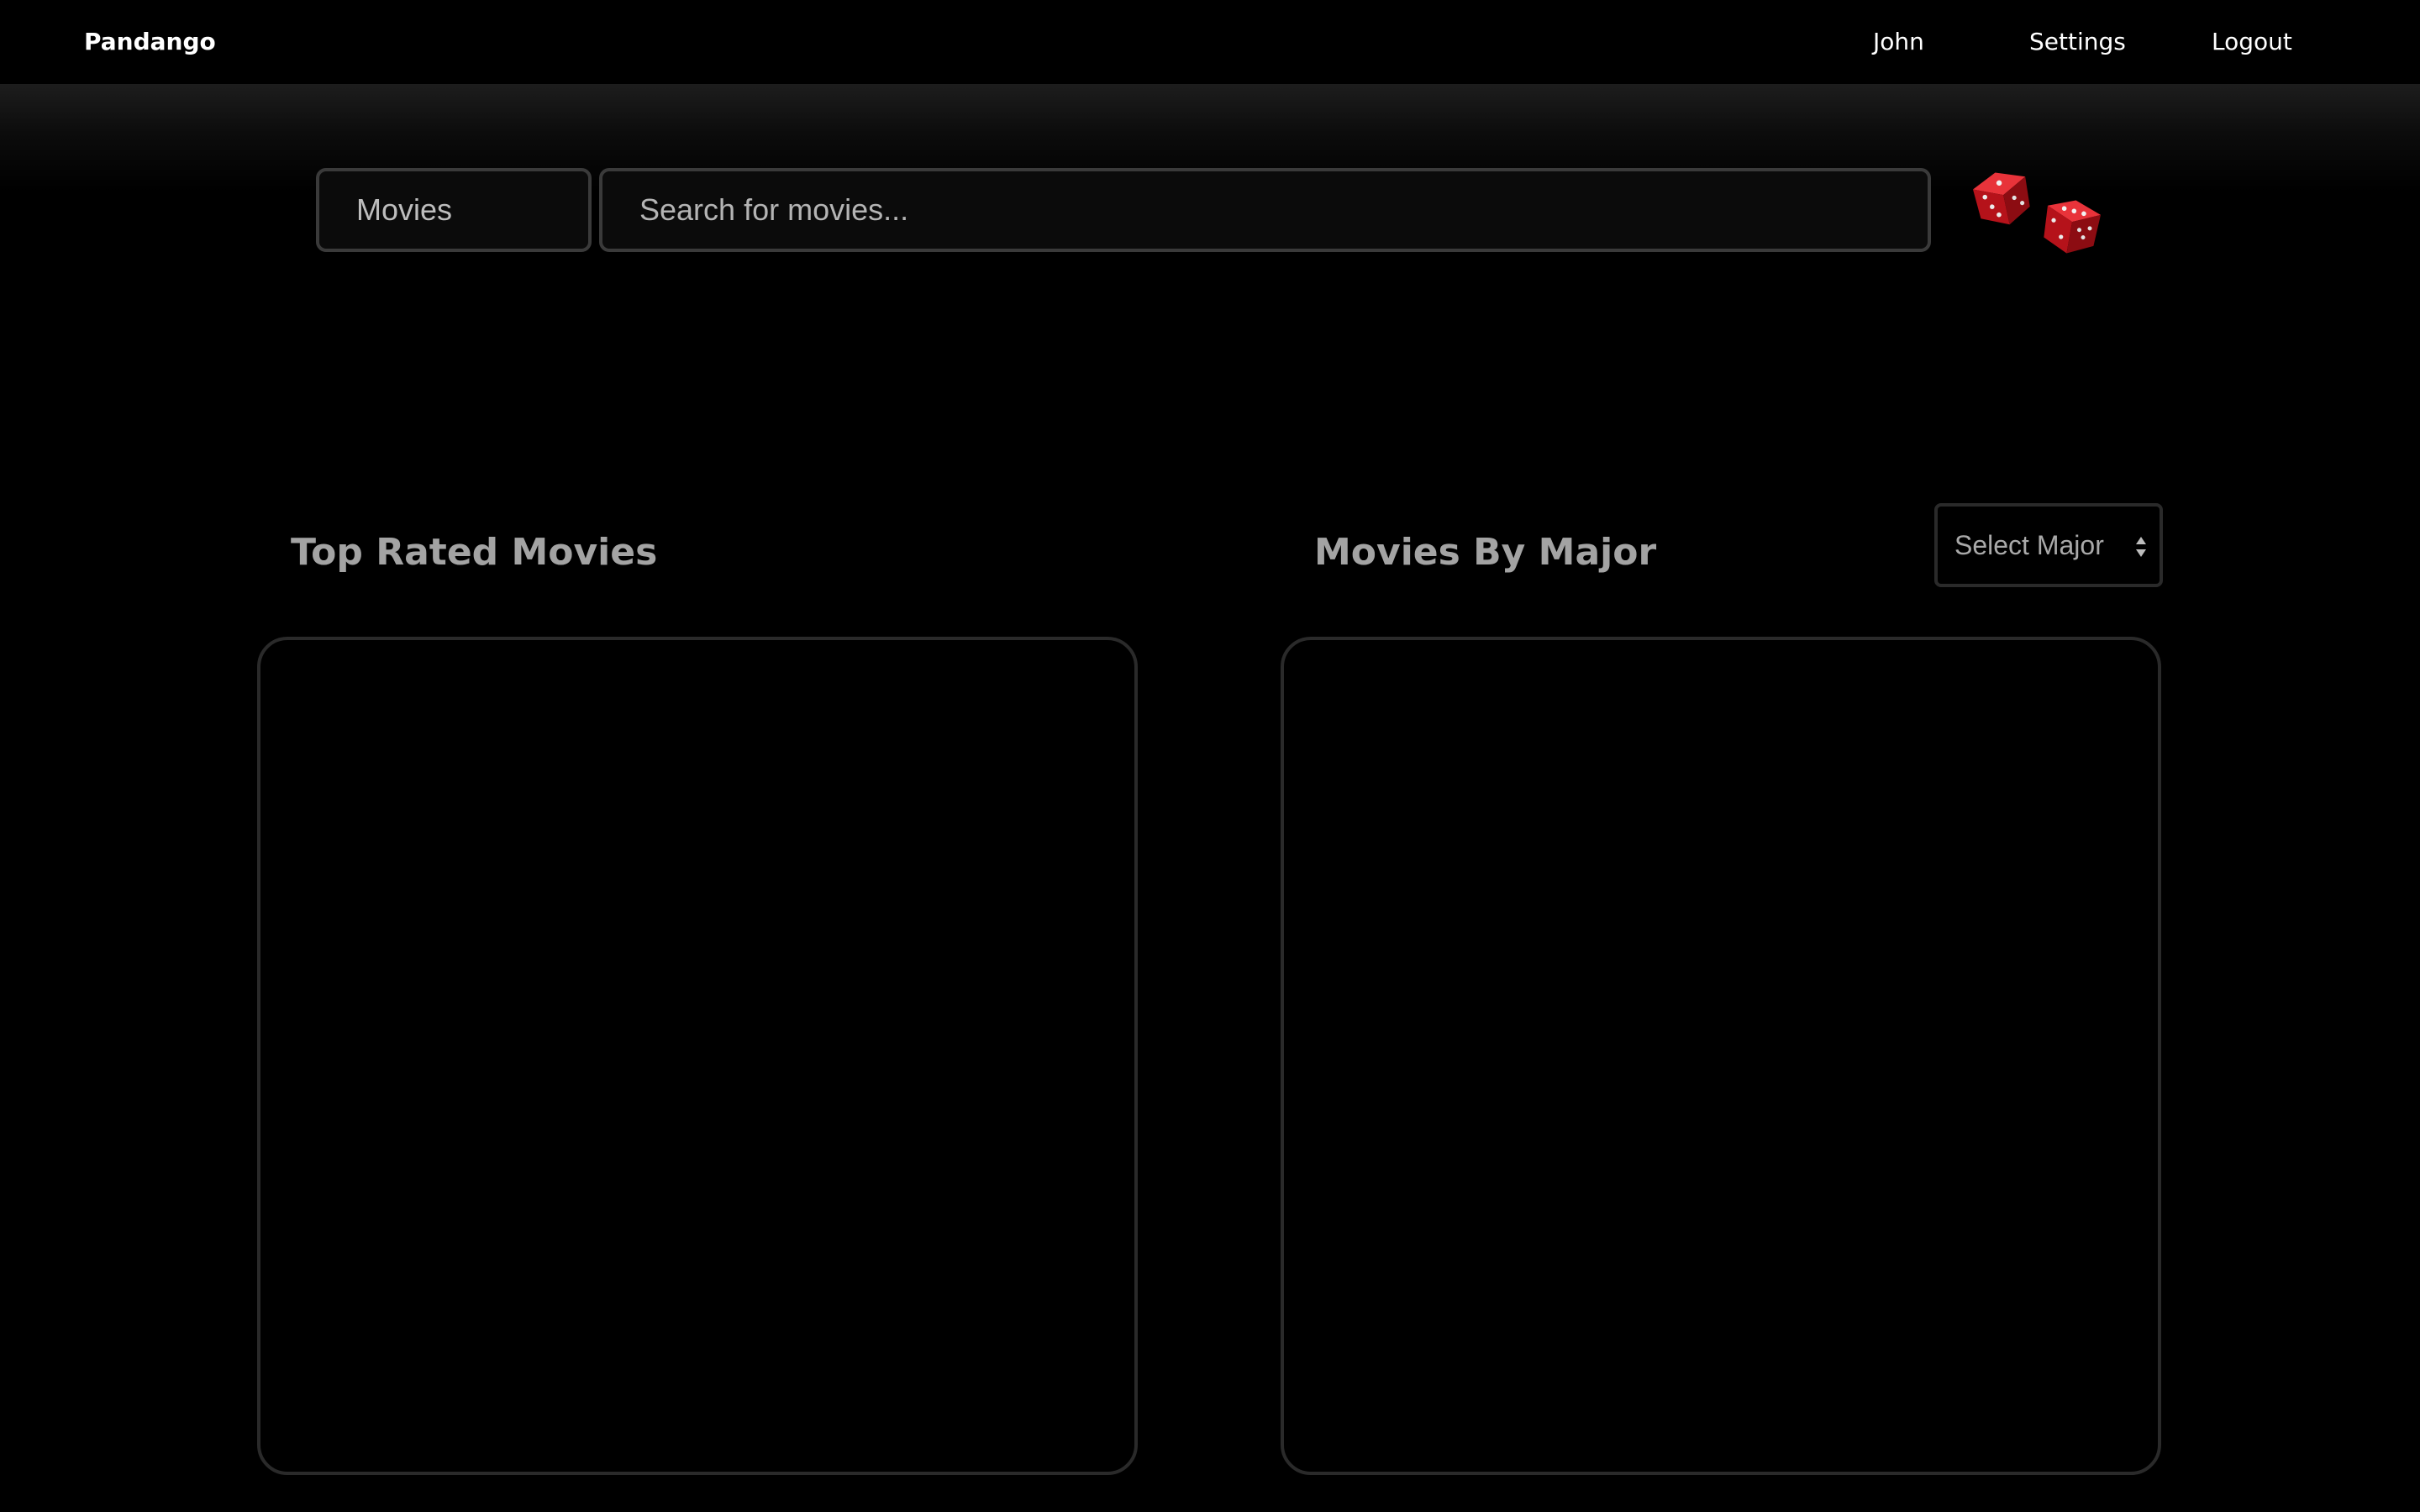  I want to click on movies-by-major-title: Movies By Major, so click(1485, 552).